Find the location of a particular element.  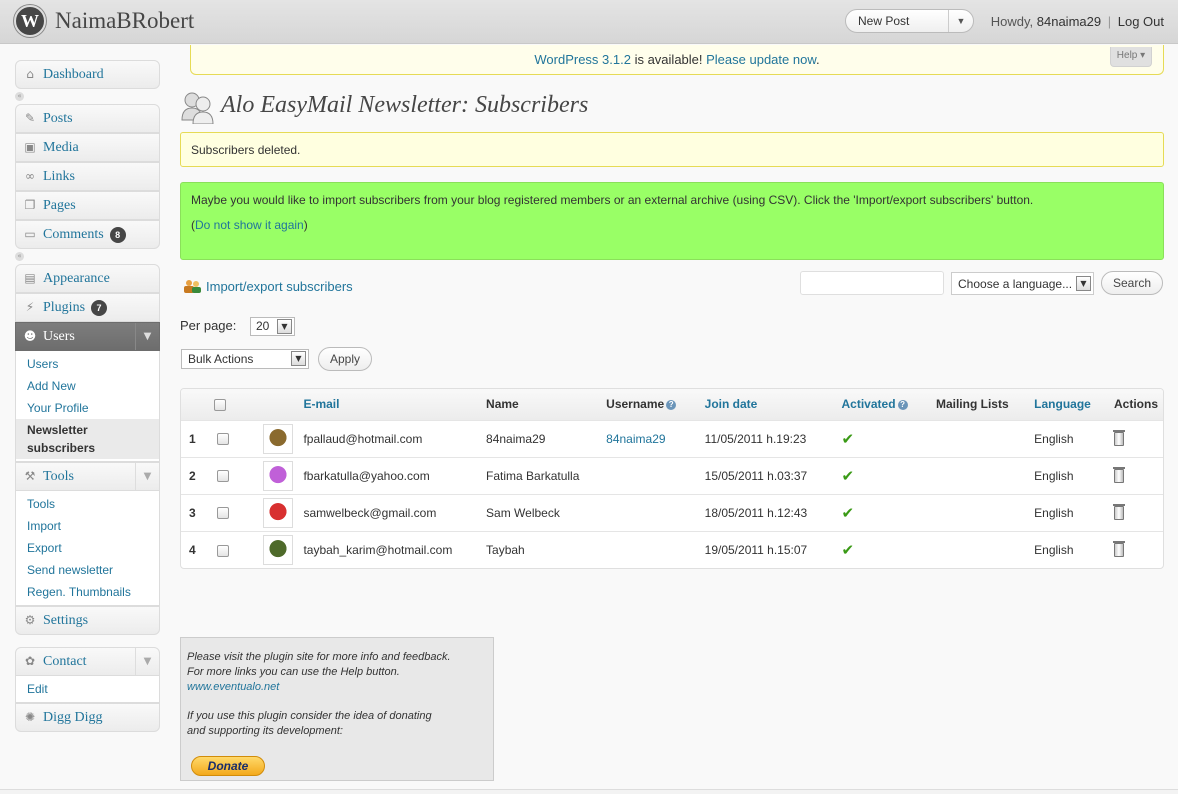

sidebar-item-pages: ❐ Pages is located at coordinates (87, 205).